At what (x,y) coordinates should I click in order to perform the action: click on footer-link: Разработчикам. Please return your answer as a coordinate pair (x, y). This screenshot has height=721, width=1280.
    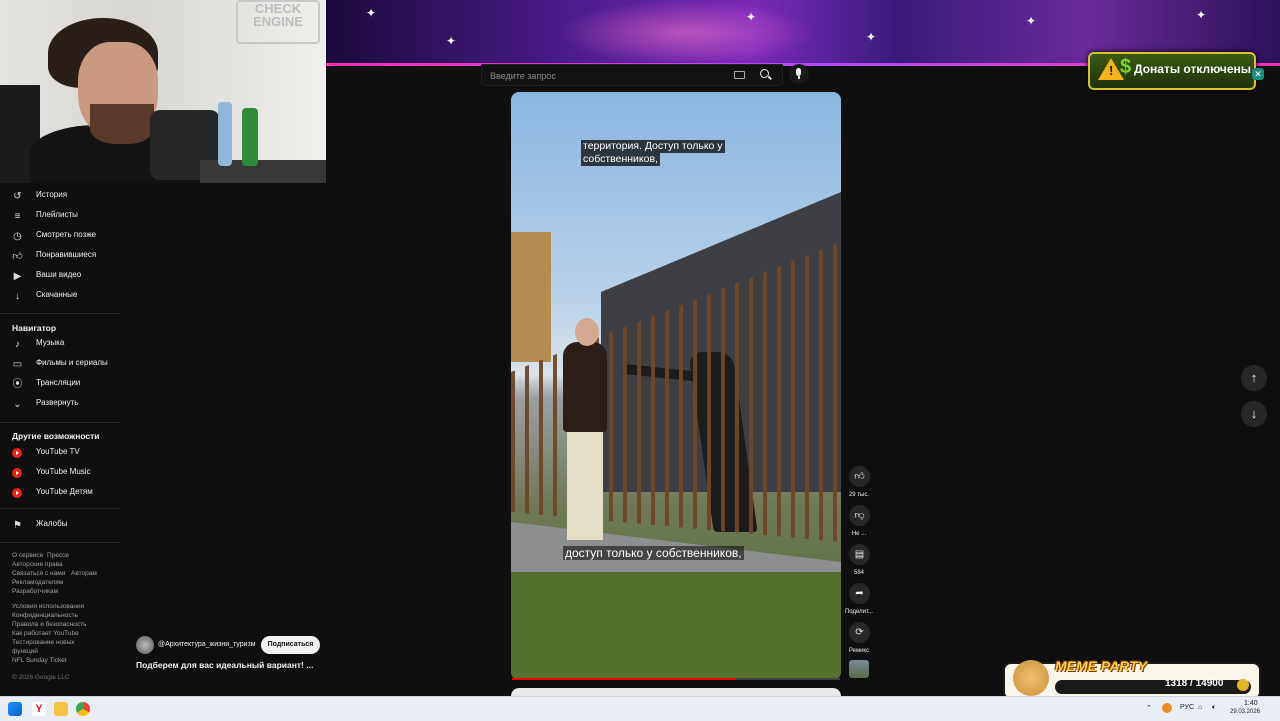
    Looking at the image, I should click on (35, 591).